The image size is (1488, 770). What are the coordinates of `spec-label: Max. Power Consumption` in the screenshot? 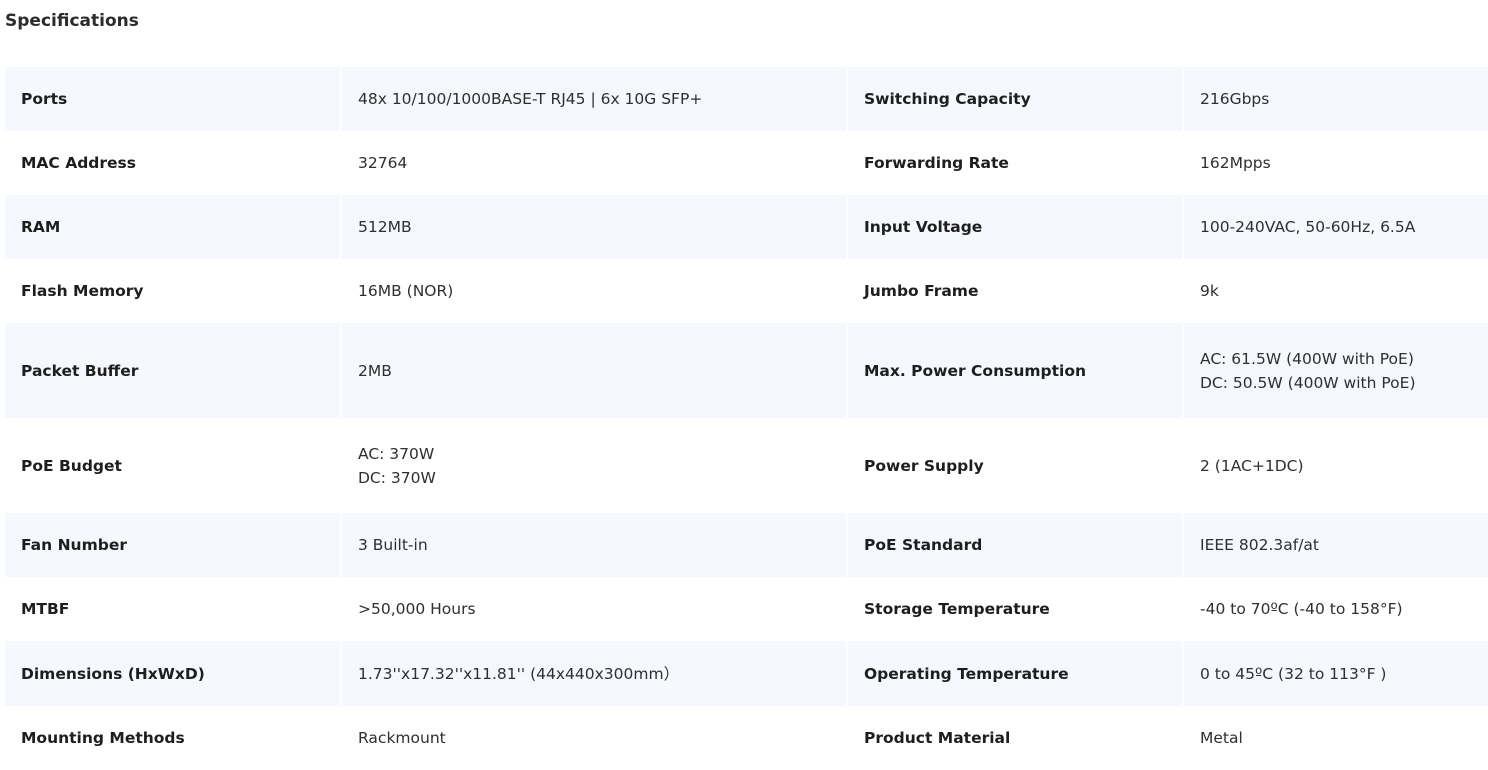 It's located at (1014, 370).